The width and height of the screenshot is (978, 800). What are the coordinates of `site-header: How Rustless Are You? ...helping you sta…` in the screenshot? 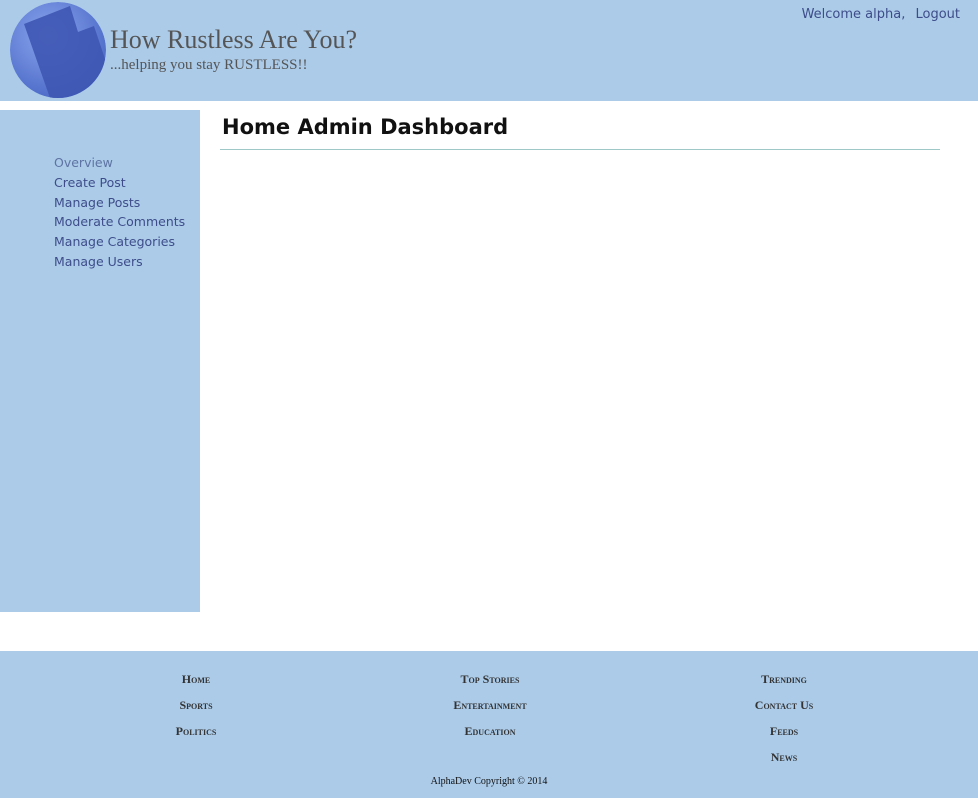 It's located at (489, 50).